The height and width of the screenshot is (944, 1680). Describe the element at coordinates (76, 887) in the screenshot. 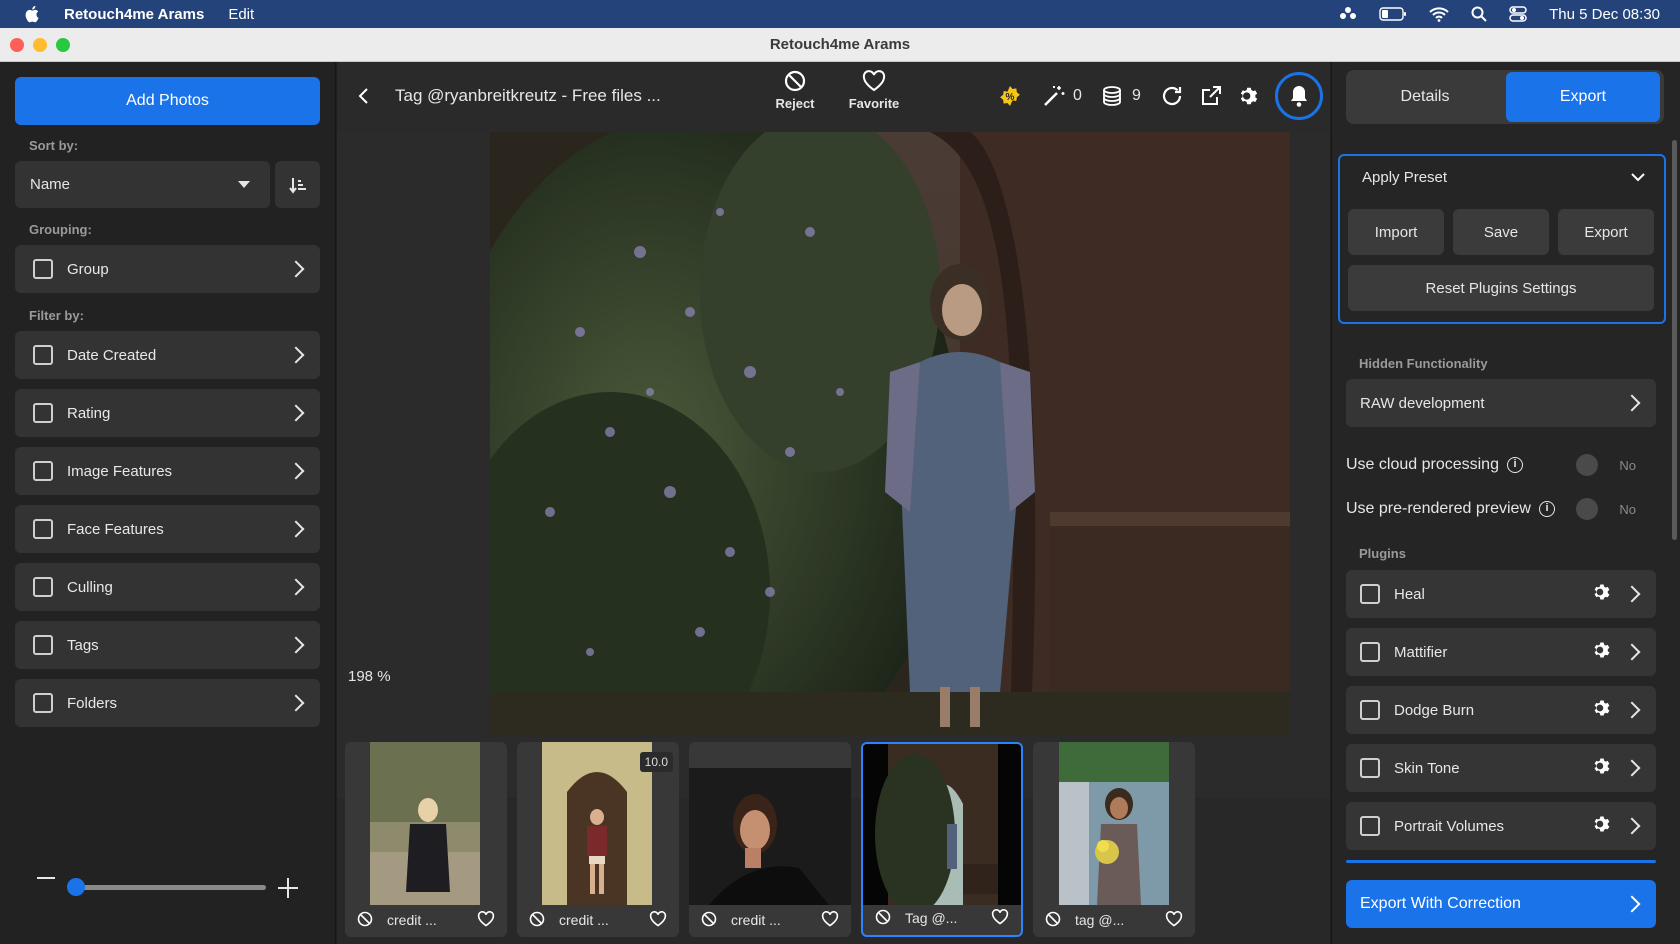

I see `slider-thumb` at that location.